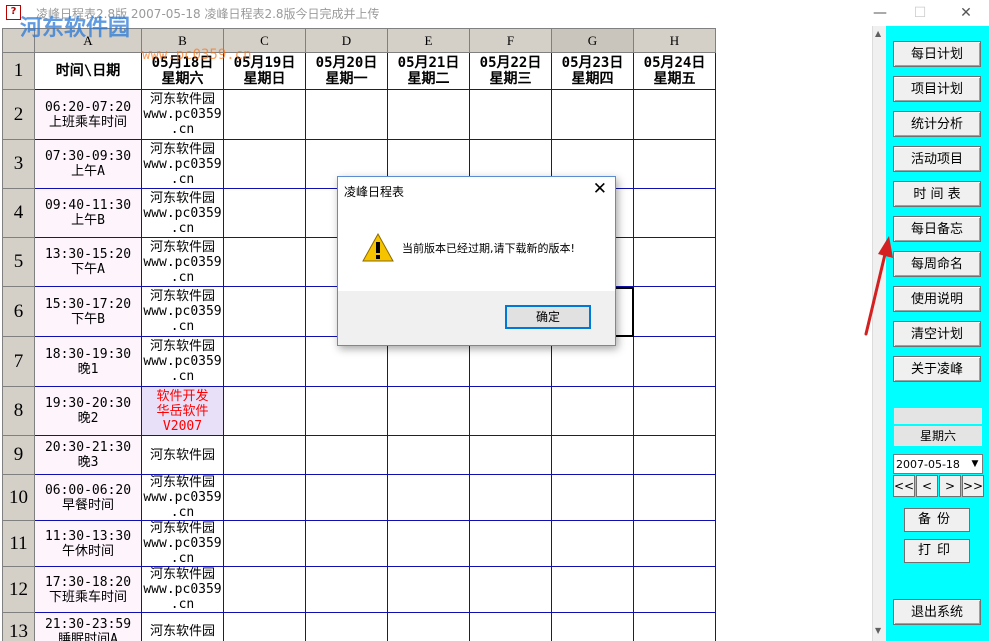  I want to click on close-button: ✕, so click(966, 13).